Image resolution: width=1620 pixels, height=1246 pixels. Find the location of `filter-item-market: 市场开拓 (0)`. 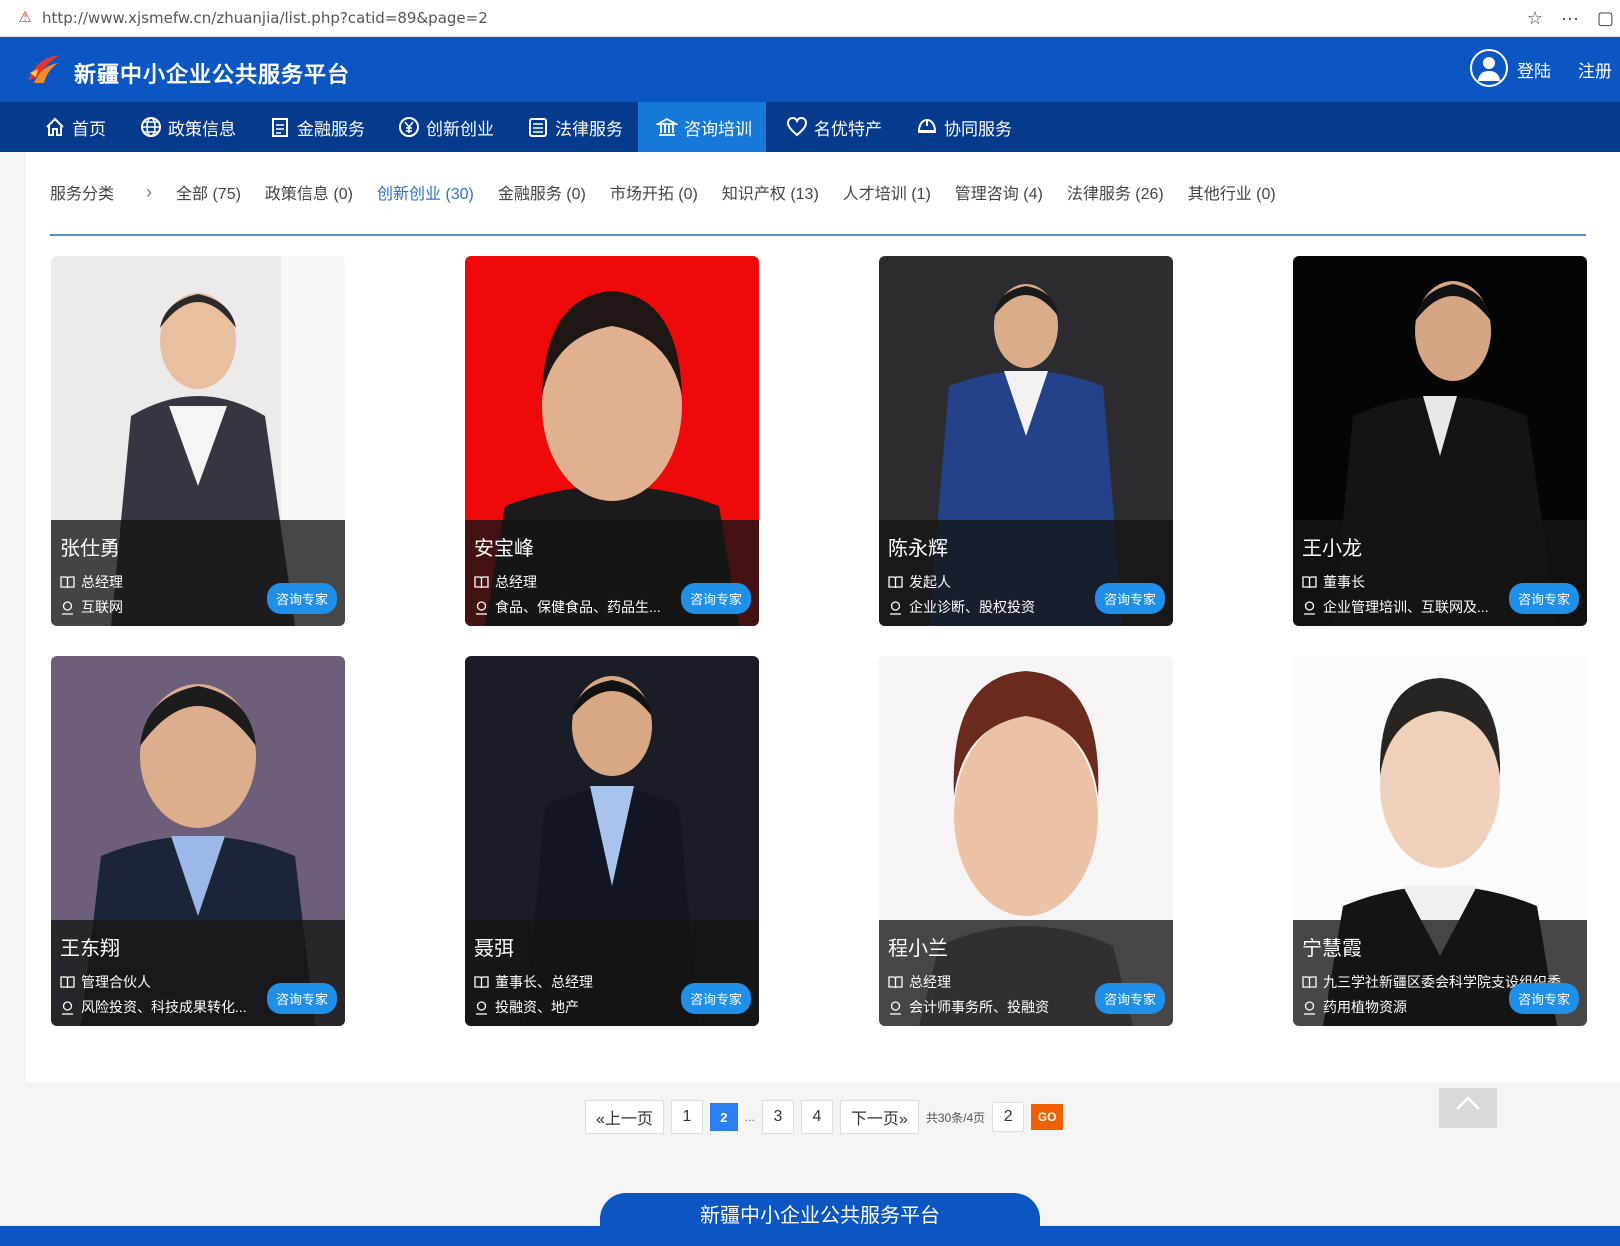

filter-item-market: 市场开拓 (0) is located at coordinates (654, 192).